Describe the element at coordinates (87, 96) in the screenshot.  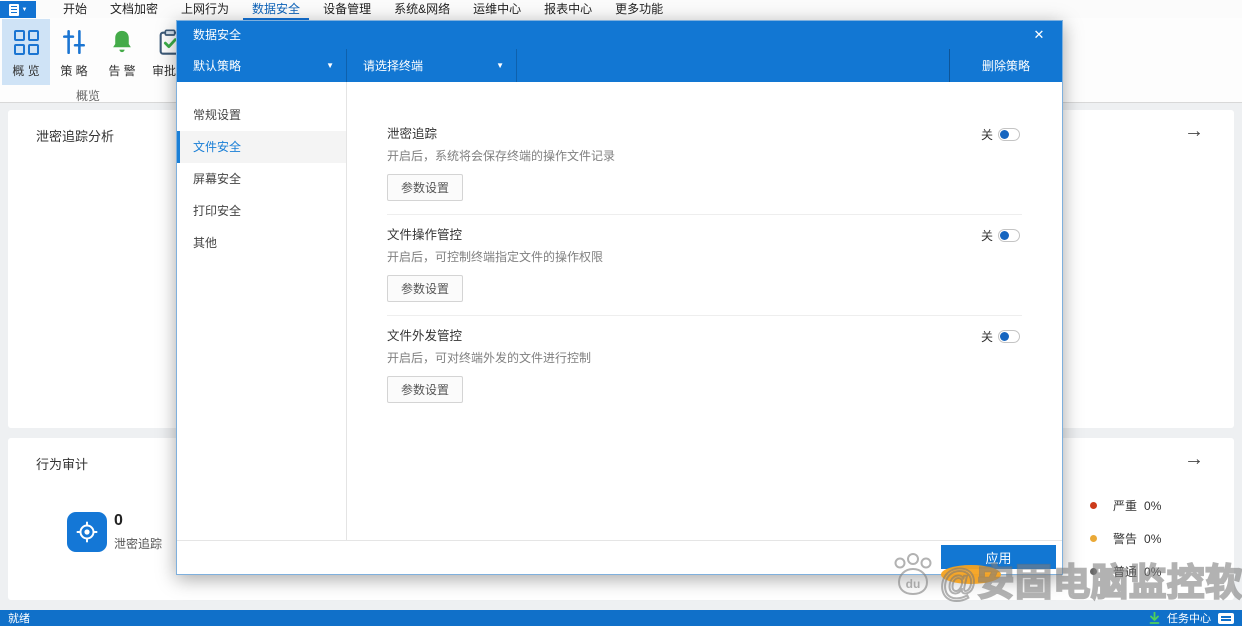
I see `ribbon-group-label: 概览` at that location.